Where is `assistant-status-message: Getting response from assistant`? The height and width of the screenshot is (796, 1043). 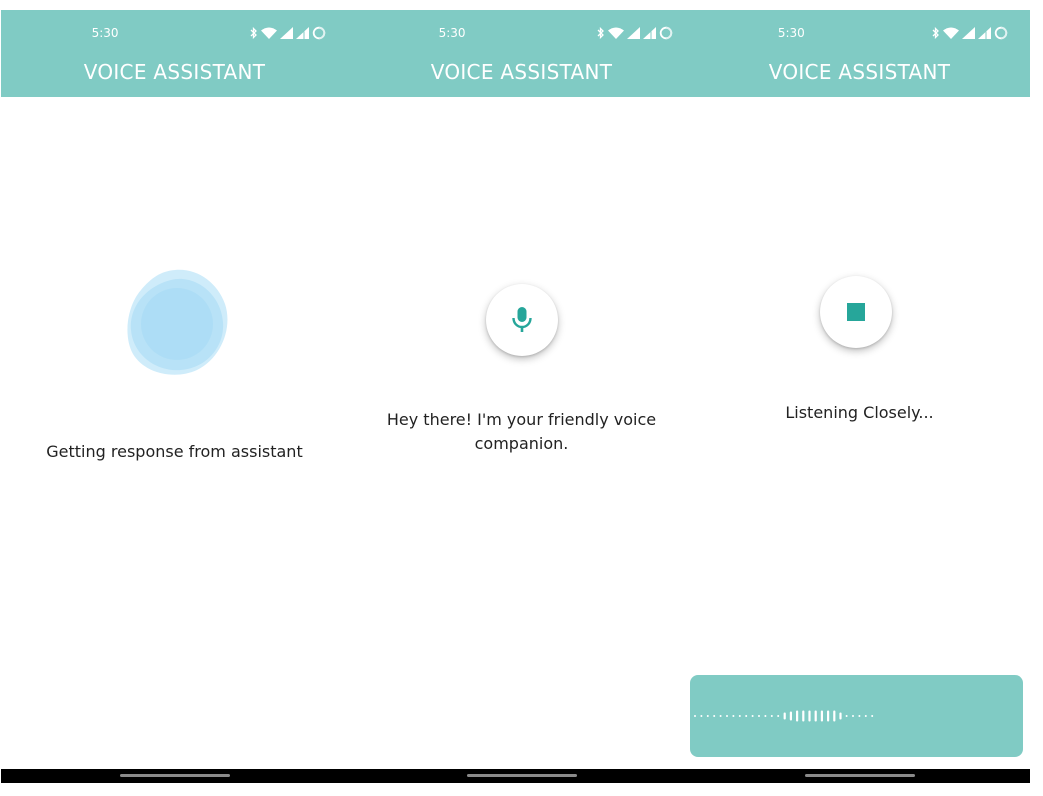 assistant-status-message: Getting response from assistant is located at coordinates (174, 451).